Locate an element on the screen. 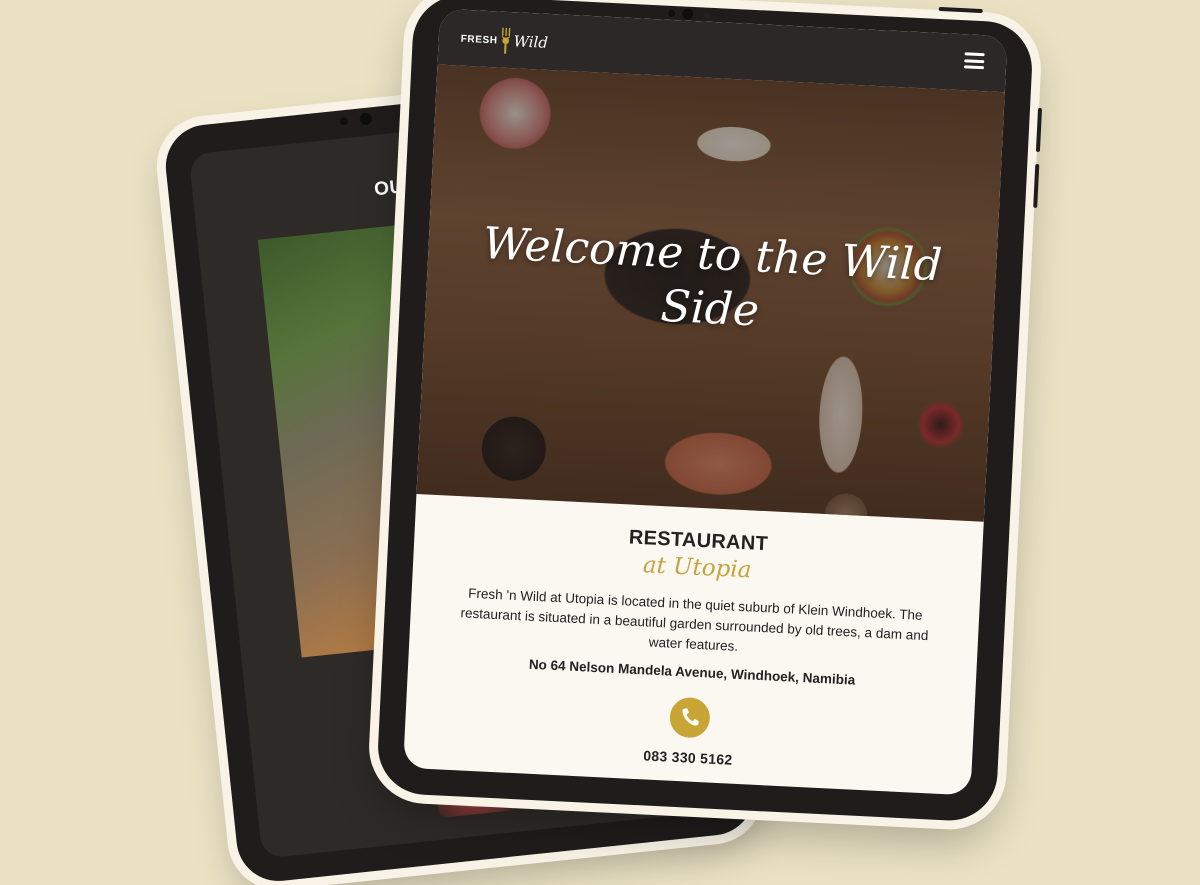 This screenshot has width=1200, height=885. front-tablet-camera-lens is located at coordinates (687, 14).